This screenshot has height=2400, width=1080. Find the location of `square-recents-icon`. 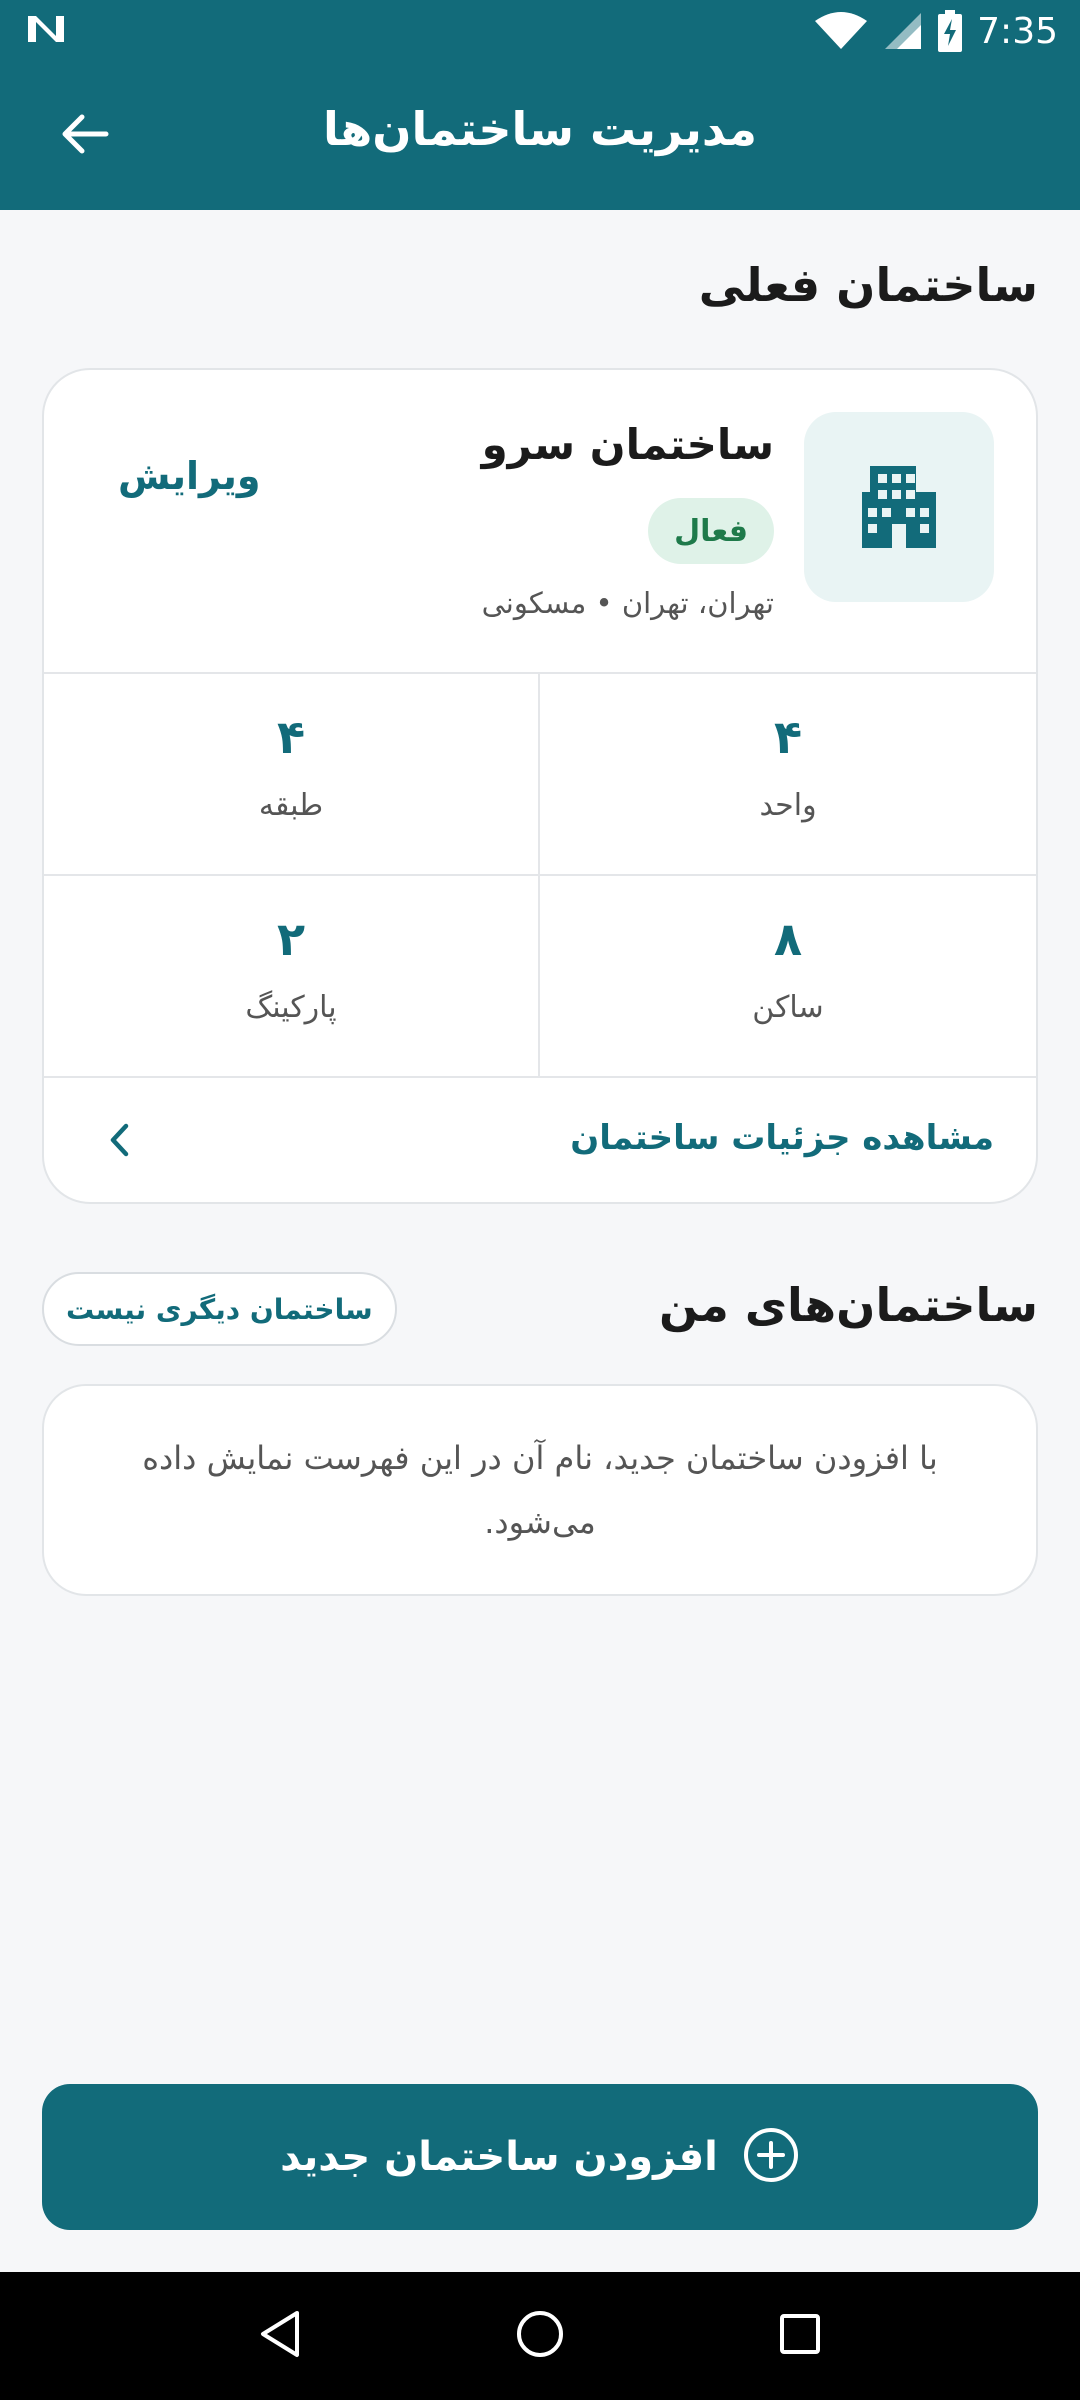

square-recents-icon is located at coordinates (800, 2336).